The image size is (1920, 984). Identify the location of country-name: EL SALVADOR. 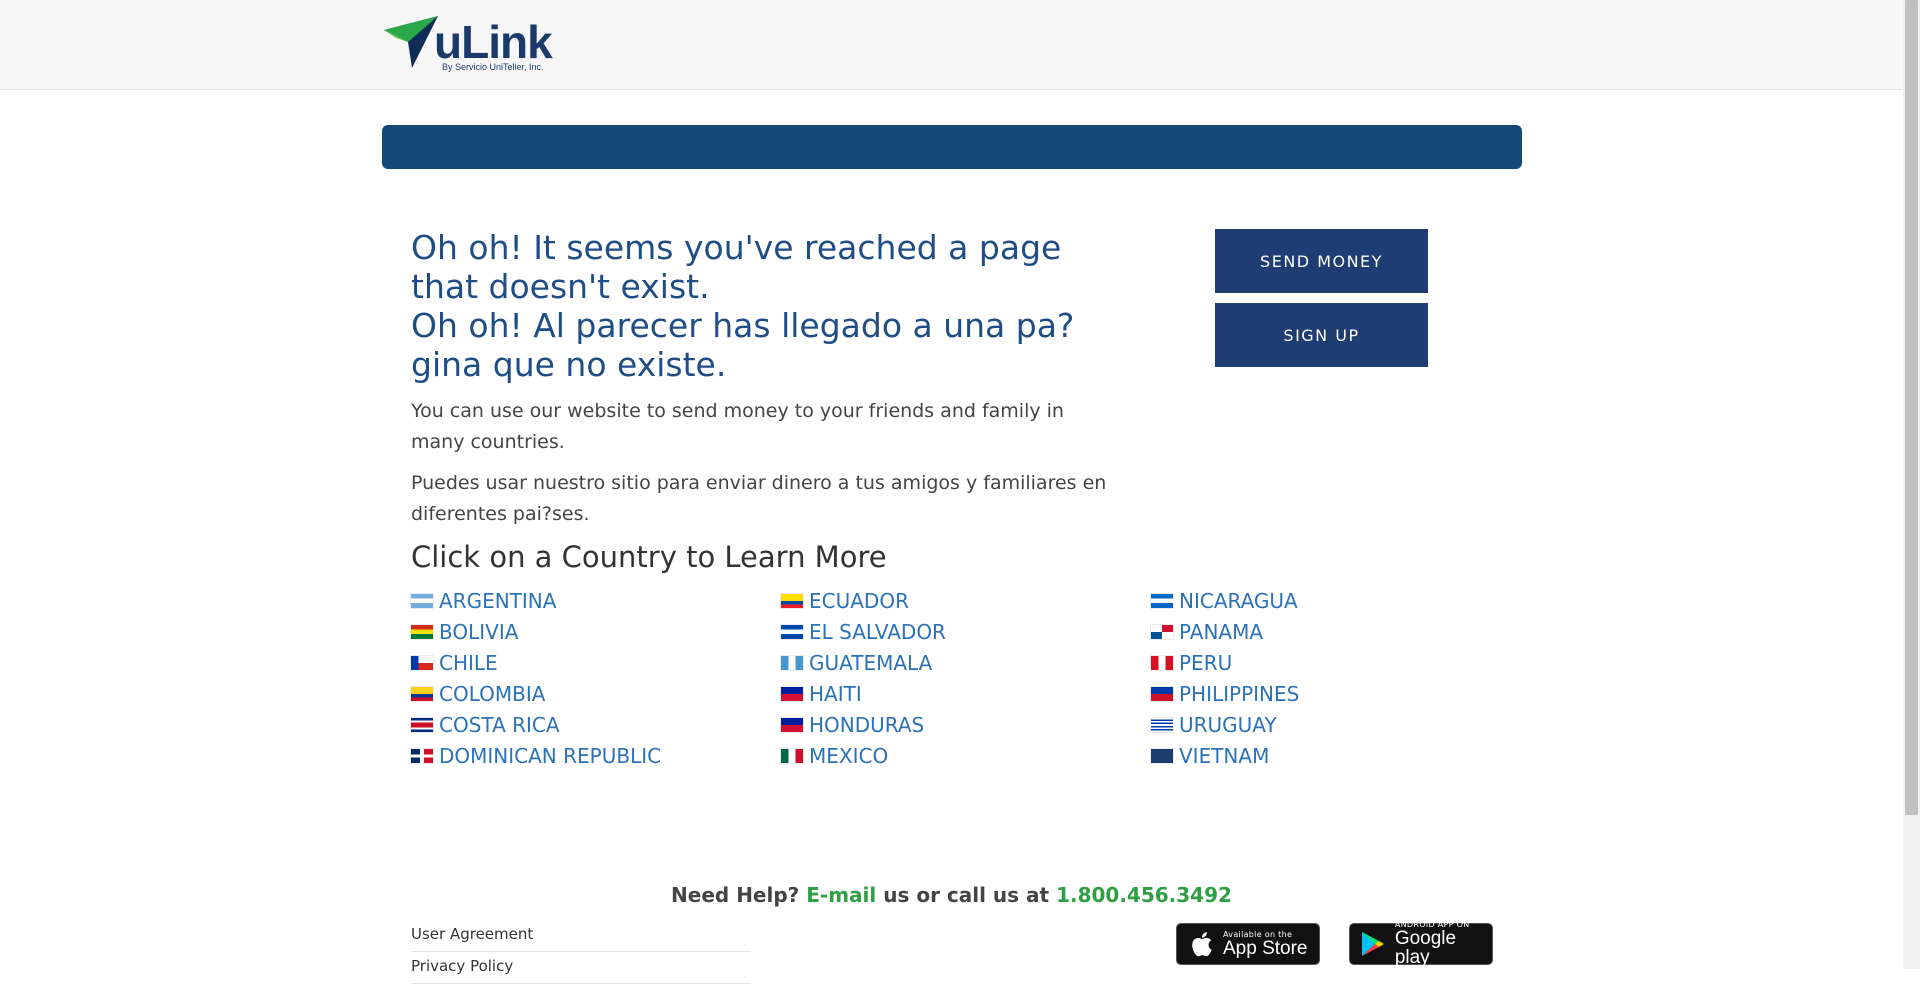
(877, 631).